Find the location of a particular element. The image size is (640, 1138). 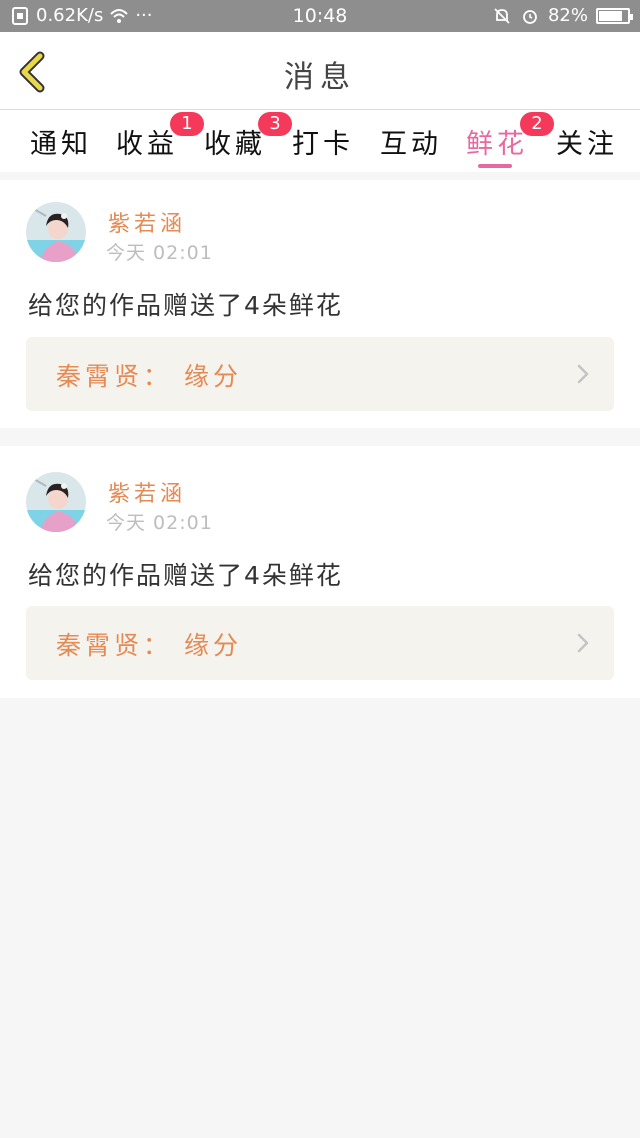

tab-bar: 通知 收益 1 收藏 3 打卡 互动 鲜花 2 关注 is located at coordinates (320, 141).